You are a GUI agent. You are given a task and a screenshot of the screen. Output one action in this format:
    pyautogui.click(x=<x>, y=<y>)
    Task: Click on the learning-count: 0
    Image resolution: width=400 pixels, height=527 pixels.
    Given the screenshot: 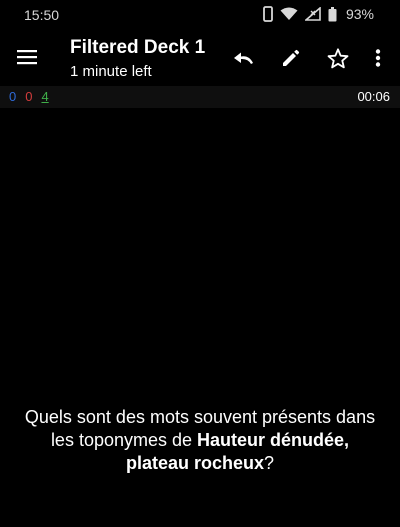 What is the action you would take?
    pyautogui.click(x=29, y=96)
    